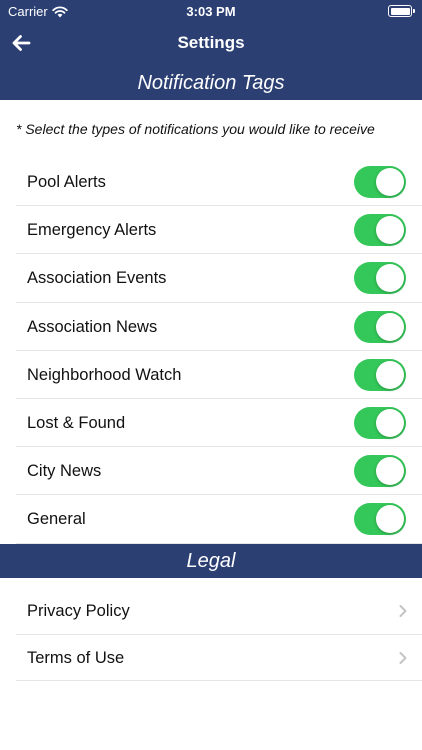 The image size is (422, 750). Describe the element at coordinates (219, 230) in the screenshot. I see `tag-row-emergency-alerts: Emergency Alerts` at that location.